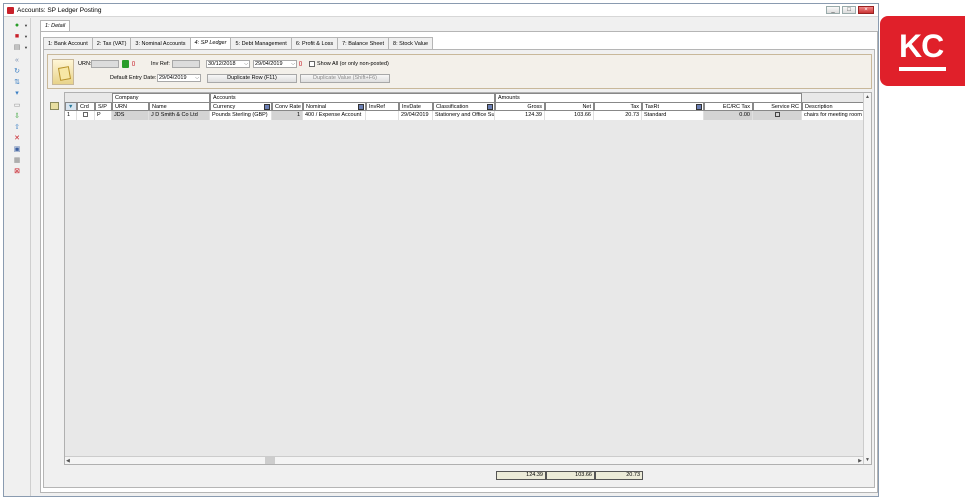  What do you see at coordinates (54, 106) in the screenshot?
I see `grid-options-icon` at bounding box center [54, 106].